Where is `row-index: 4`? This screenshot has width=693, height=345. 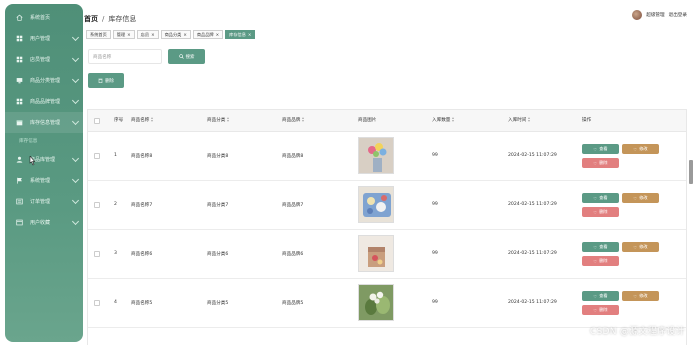
row-index: 4 is located at coordinates (115, 302).